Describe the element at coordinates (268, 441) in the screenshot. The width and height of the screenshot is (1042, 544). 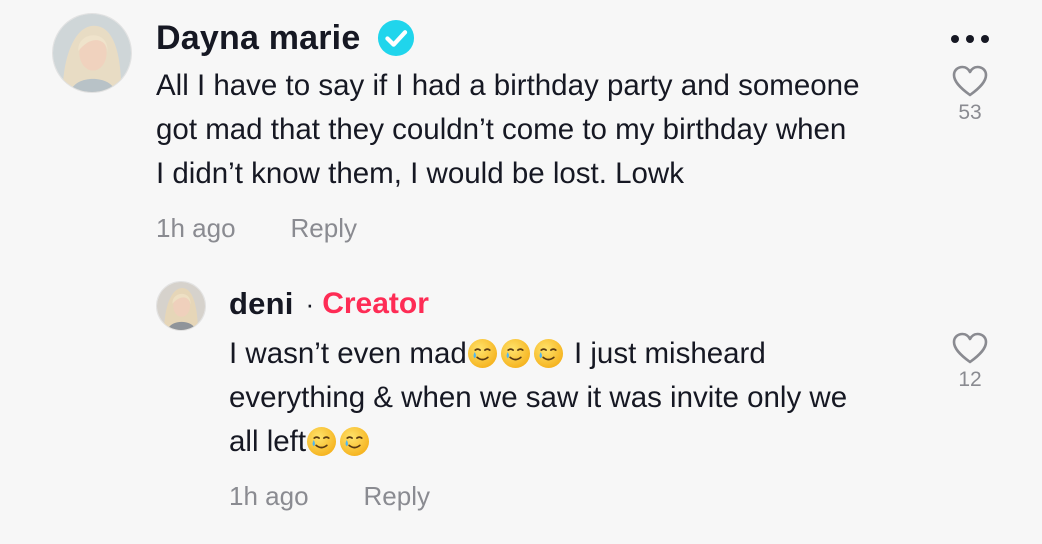
I see `reply-text-segment: all left` at that location.